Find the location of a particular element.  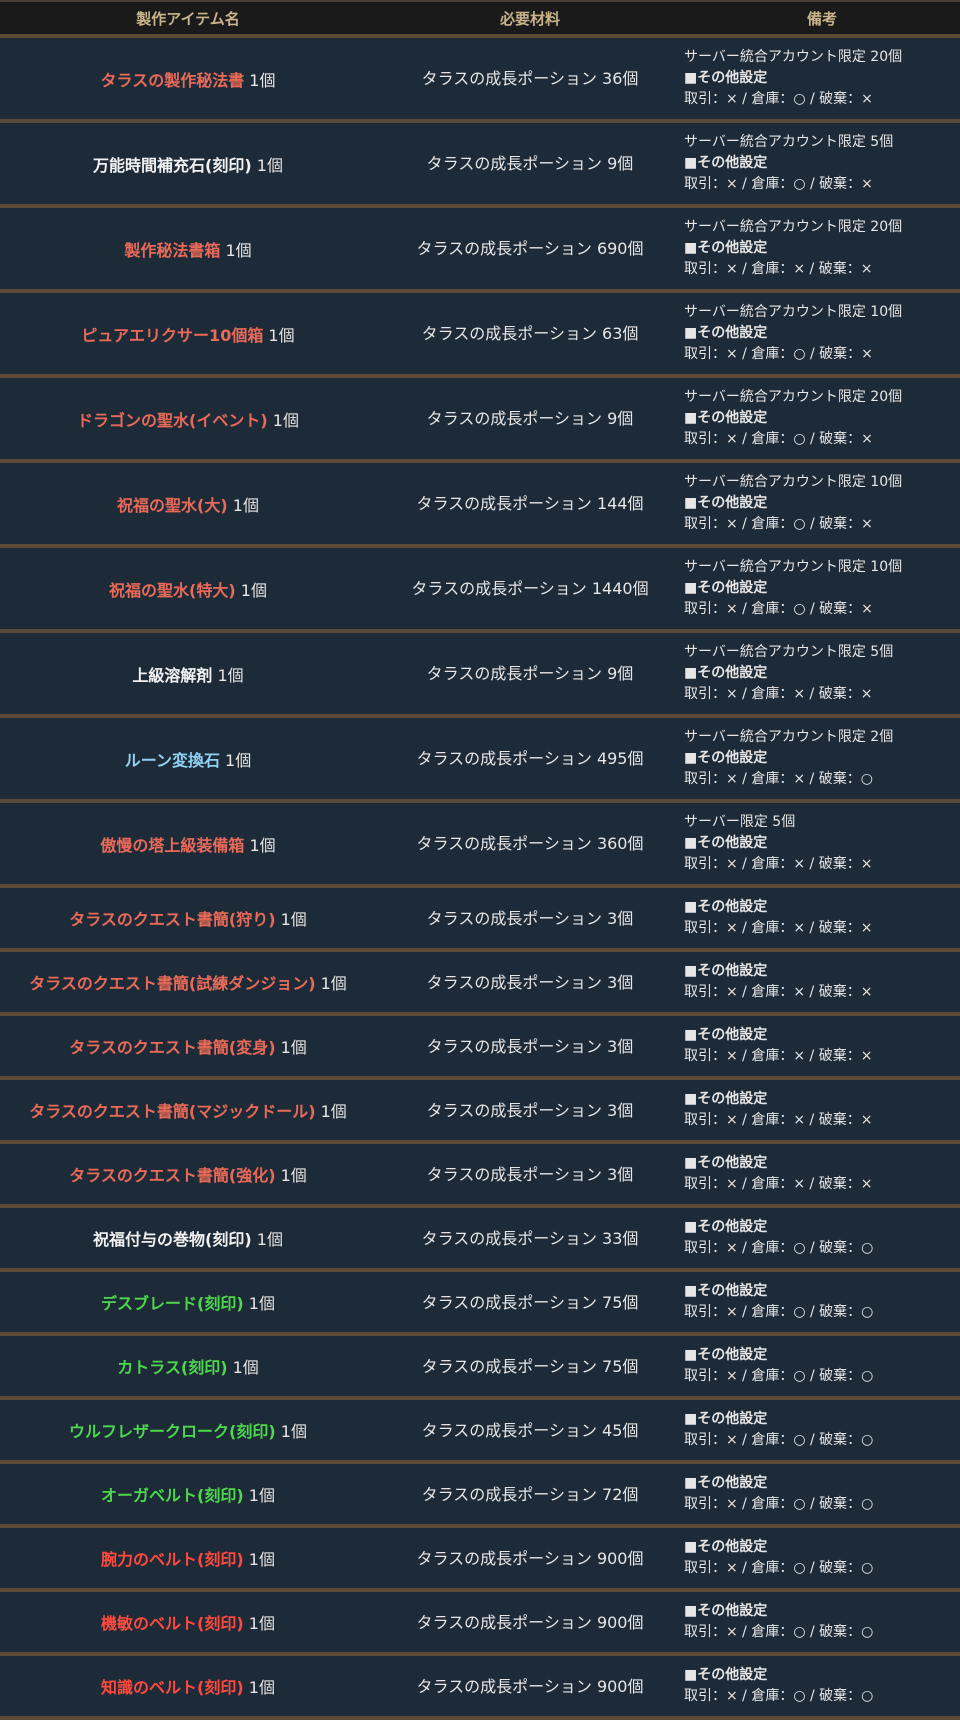

item-name-cell: カトラス(刻印) 1個 is located at coordinates (188, 1367).